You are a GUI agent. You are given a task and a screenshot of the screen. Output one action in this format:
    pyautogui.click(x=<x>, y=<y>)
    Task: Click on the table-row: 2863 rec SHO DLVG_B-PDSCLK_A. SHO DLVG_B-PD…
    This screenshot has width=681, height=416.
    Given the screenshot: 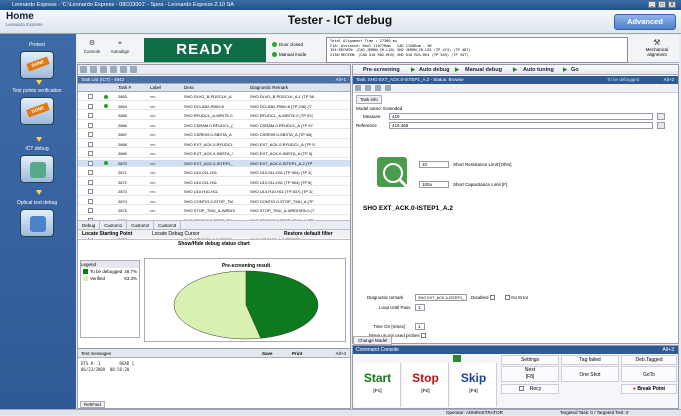 What is the action you would take?
    pyautogui.click(x=214, y=97)
    